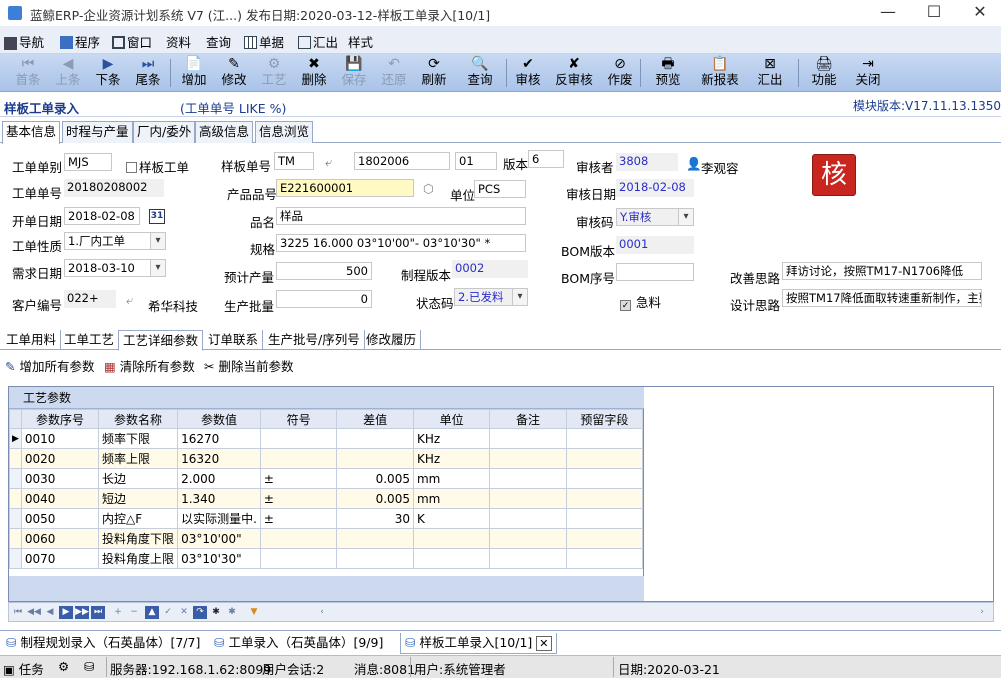 The height and width of the screenshot is (678, 1001). I want to click on need-date-select: 2018-03-10, so click(115, 268).